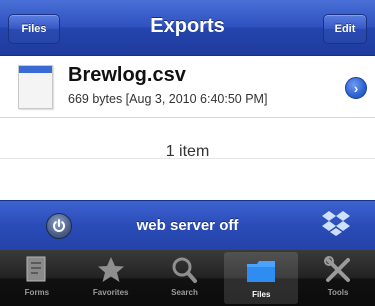 Image resolution: width=375 pixels, height=306 pixels. I want to click on disclosure-arrow-icon: ›, so click(356, 88).